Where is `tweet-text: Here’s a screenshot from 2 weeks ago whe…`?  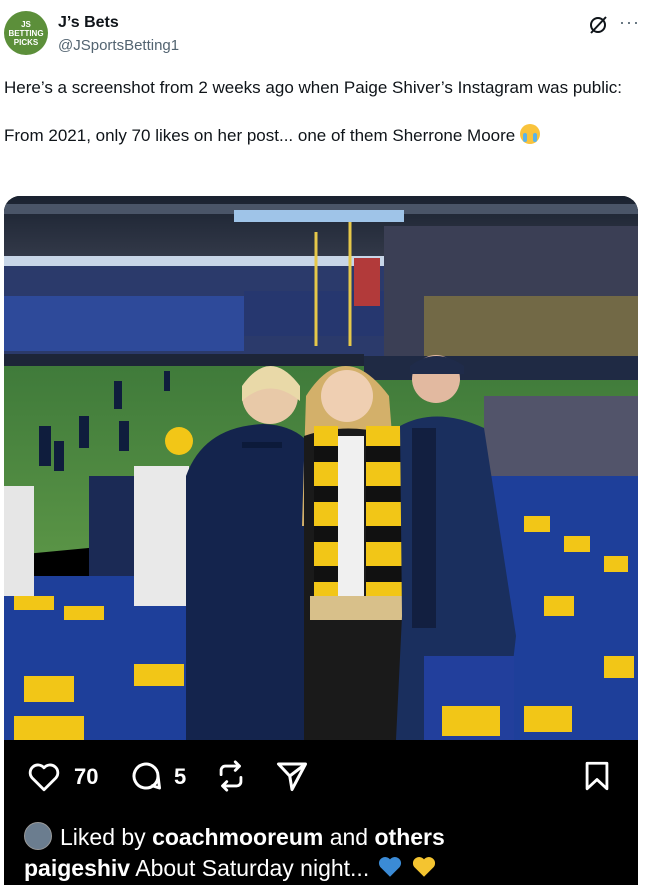
tweet-text: Here’s a screenshot from 2 weeks ago whe… is located at coordinates (319, 112).